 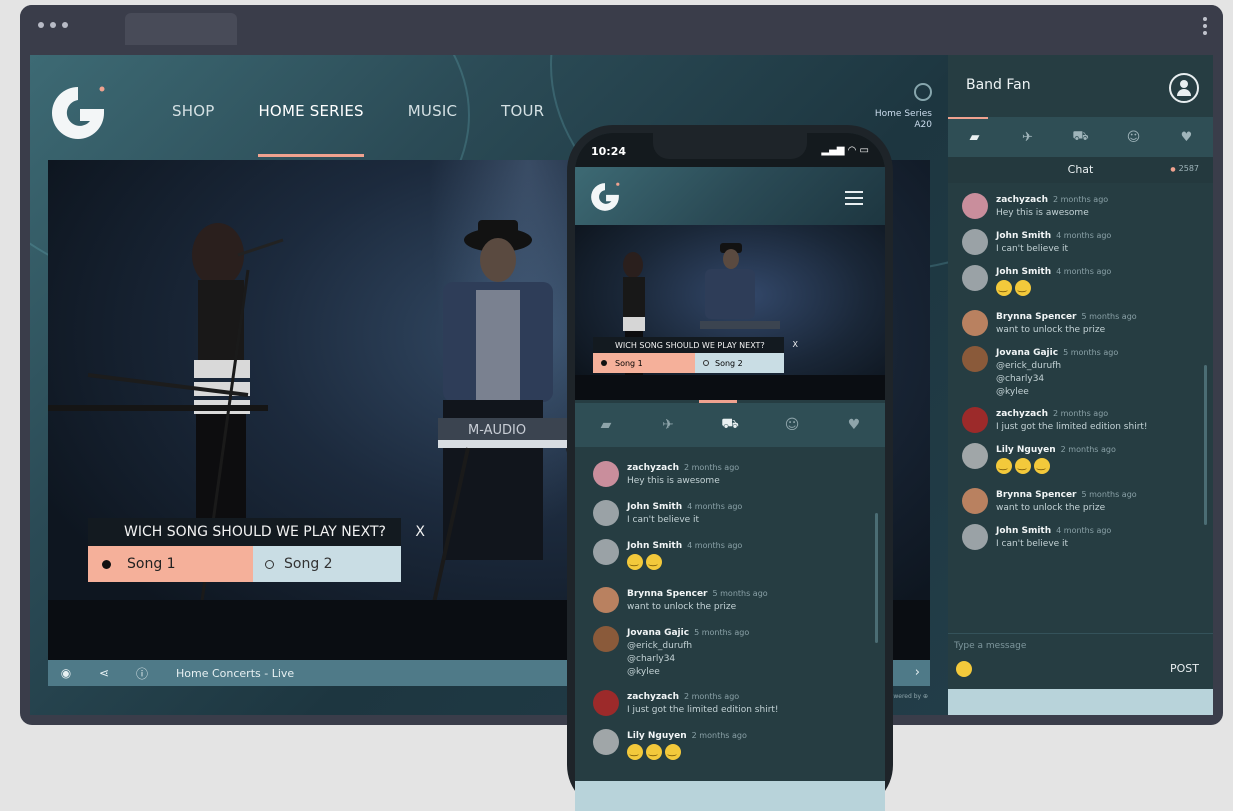 What do you see at coordinates (1184, 668) in the screenshot?
I see `post-button: POST` at bounding box center [1184, 668].